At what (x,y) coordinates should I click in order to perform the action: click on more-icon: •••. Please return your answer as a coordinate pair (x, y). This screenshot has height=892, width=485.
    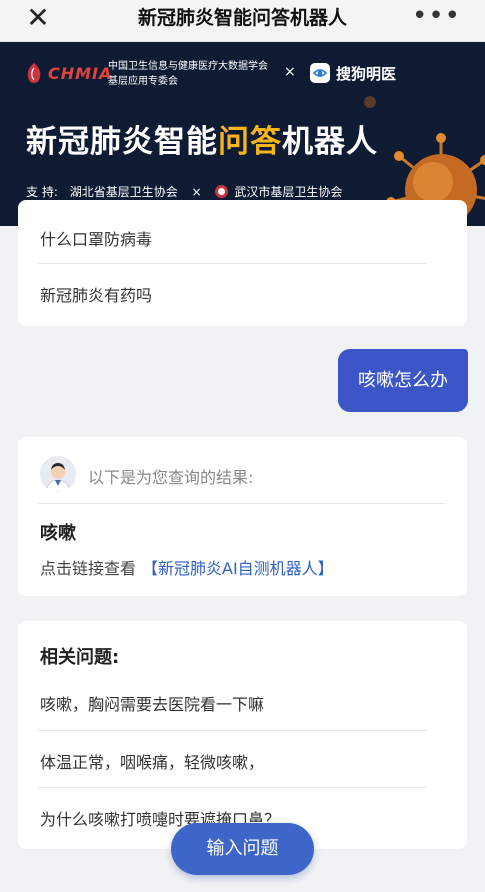
    Looking at the image, I should click on (436, 16).